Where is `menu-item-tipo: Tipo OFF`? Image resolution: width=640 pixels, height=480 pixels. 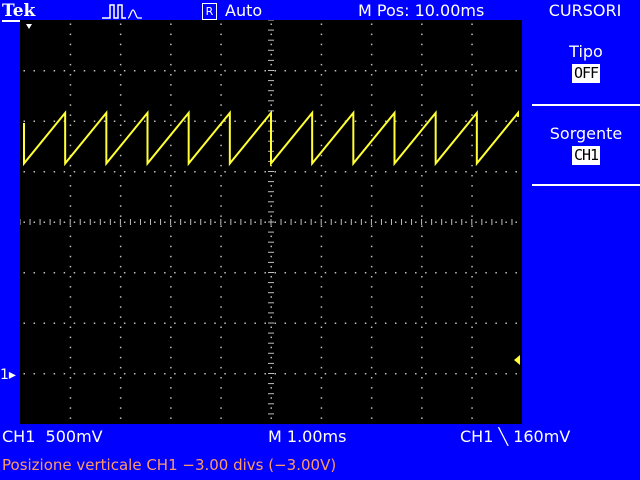 menu-item-tipo: Tipo OFF is located at coordinates (586, 62).